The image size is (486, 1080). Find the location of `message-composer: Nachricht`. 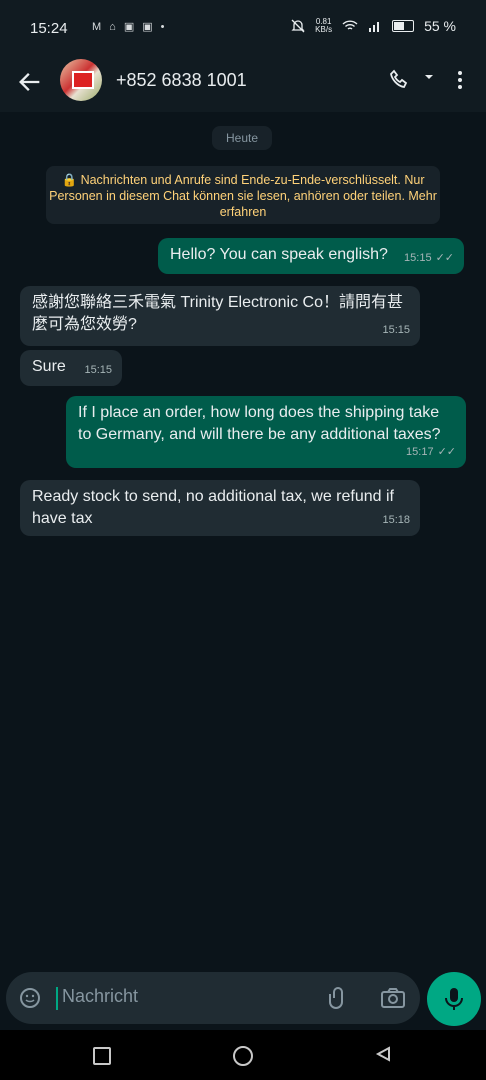

message-composer: Nachricht is located at coordinates (213, 998).